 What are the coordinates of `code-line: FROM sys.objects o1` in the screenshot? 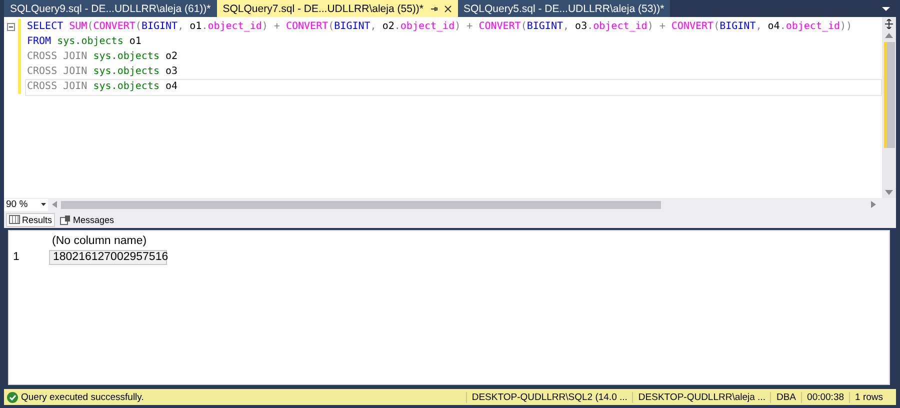 It's located at (84, 41).